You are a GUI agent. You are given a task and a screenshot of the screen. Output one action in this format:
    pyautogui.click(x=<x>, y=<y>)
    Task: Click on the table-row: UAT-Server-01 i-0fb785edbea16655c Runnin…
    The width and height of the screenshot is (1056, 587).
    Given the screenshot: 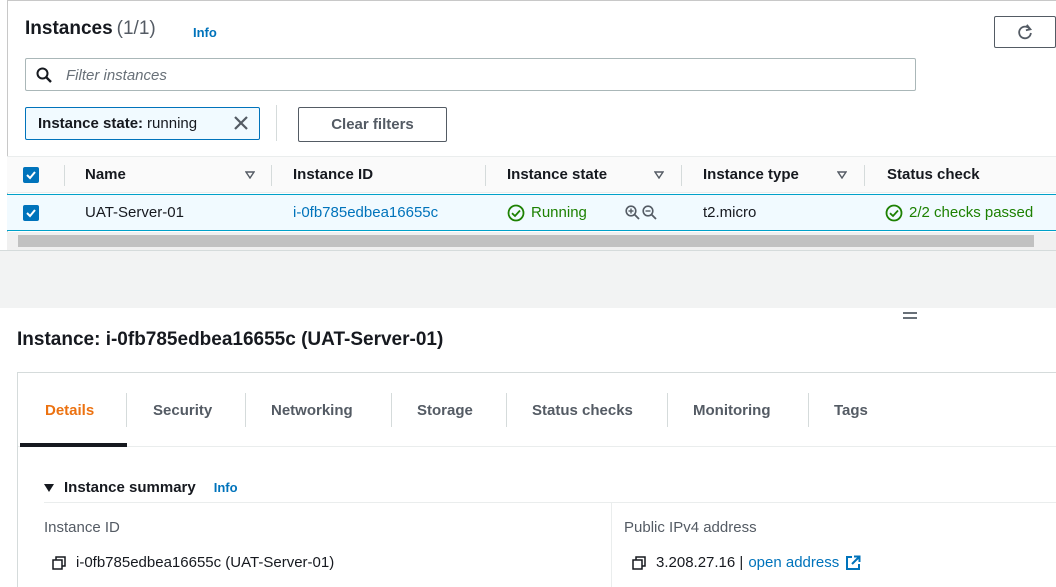 What is the action you would take?
    pyautogui.click(x=531, y=212)
    